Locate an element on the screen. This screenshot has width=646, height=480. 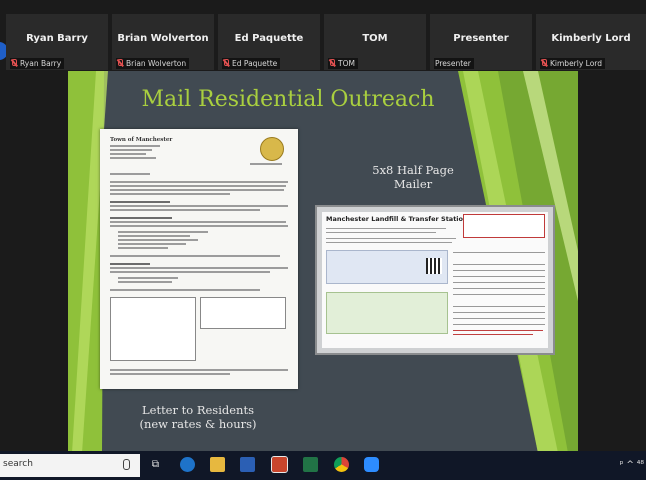
zoom-icon is located at coordinates (371, 464).